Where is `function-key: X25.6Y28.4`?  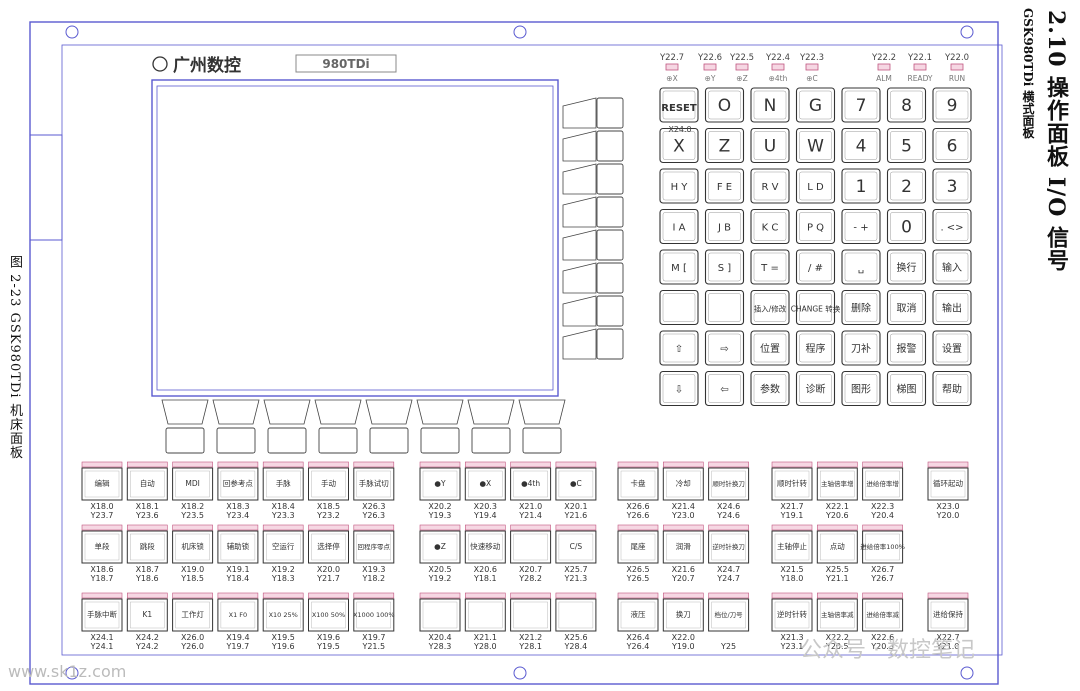 function-key: X25.6Y28.4 is located at coordinates (576, 621).